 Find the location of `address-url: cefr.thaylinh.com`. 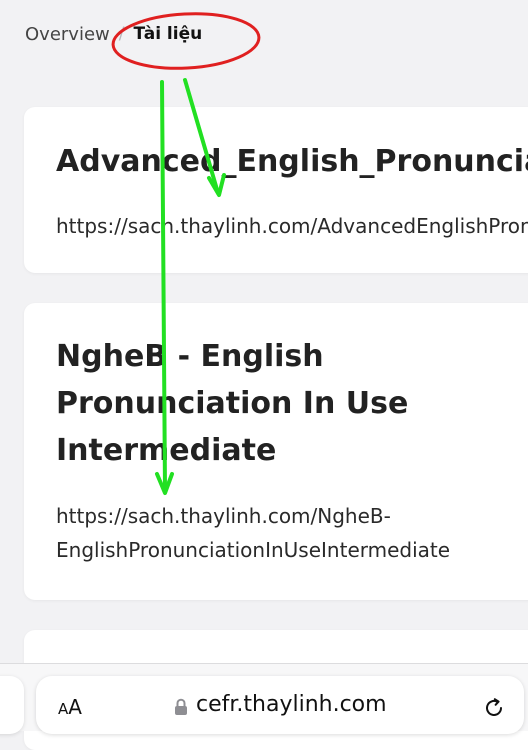

address-url: cefr.thaylinh.com is located at coordinates (291, 704).